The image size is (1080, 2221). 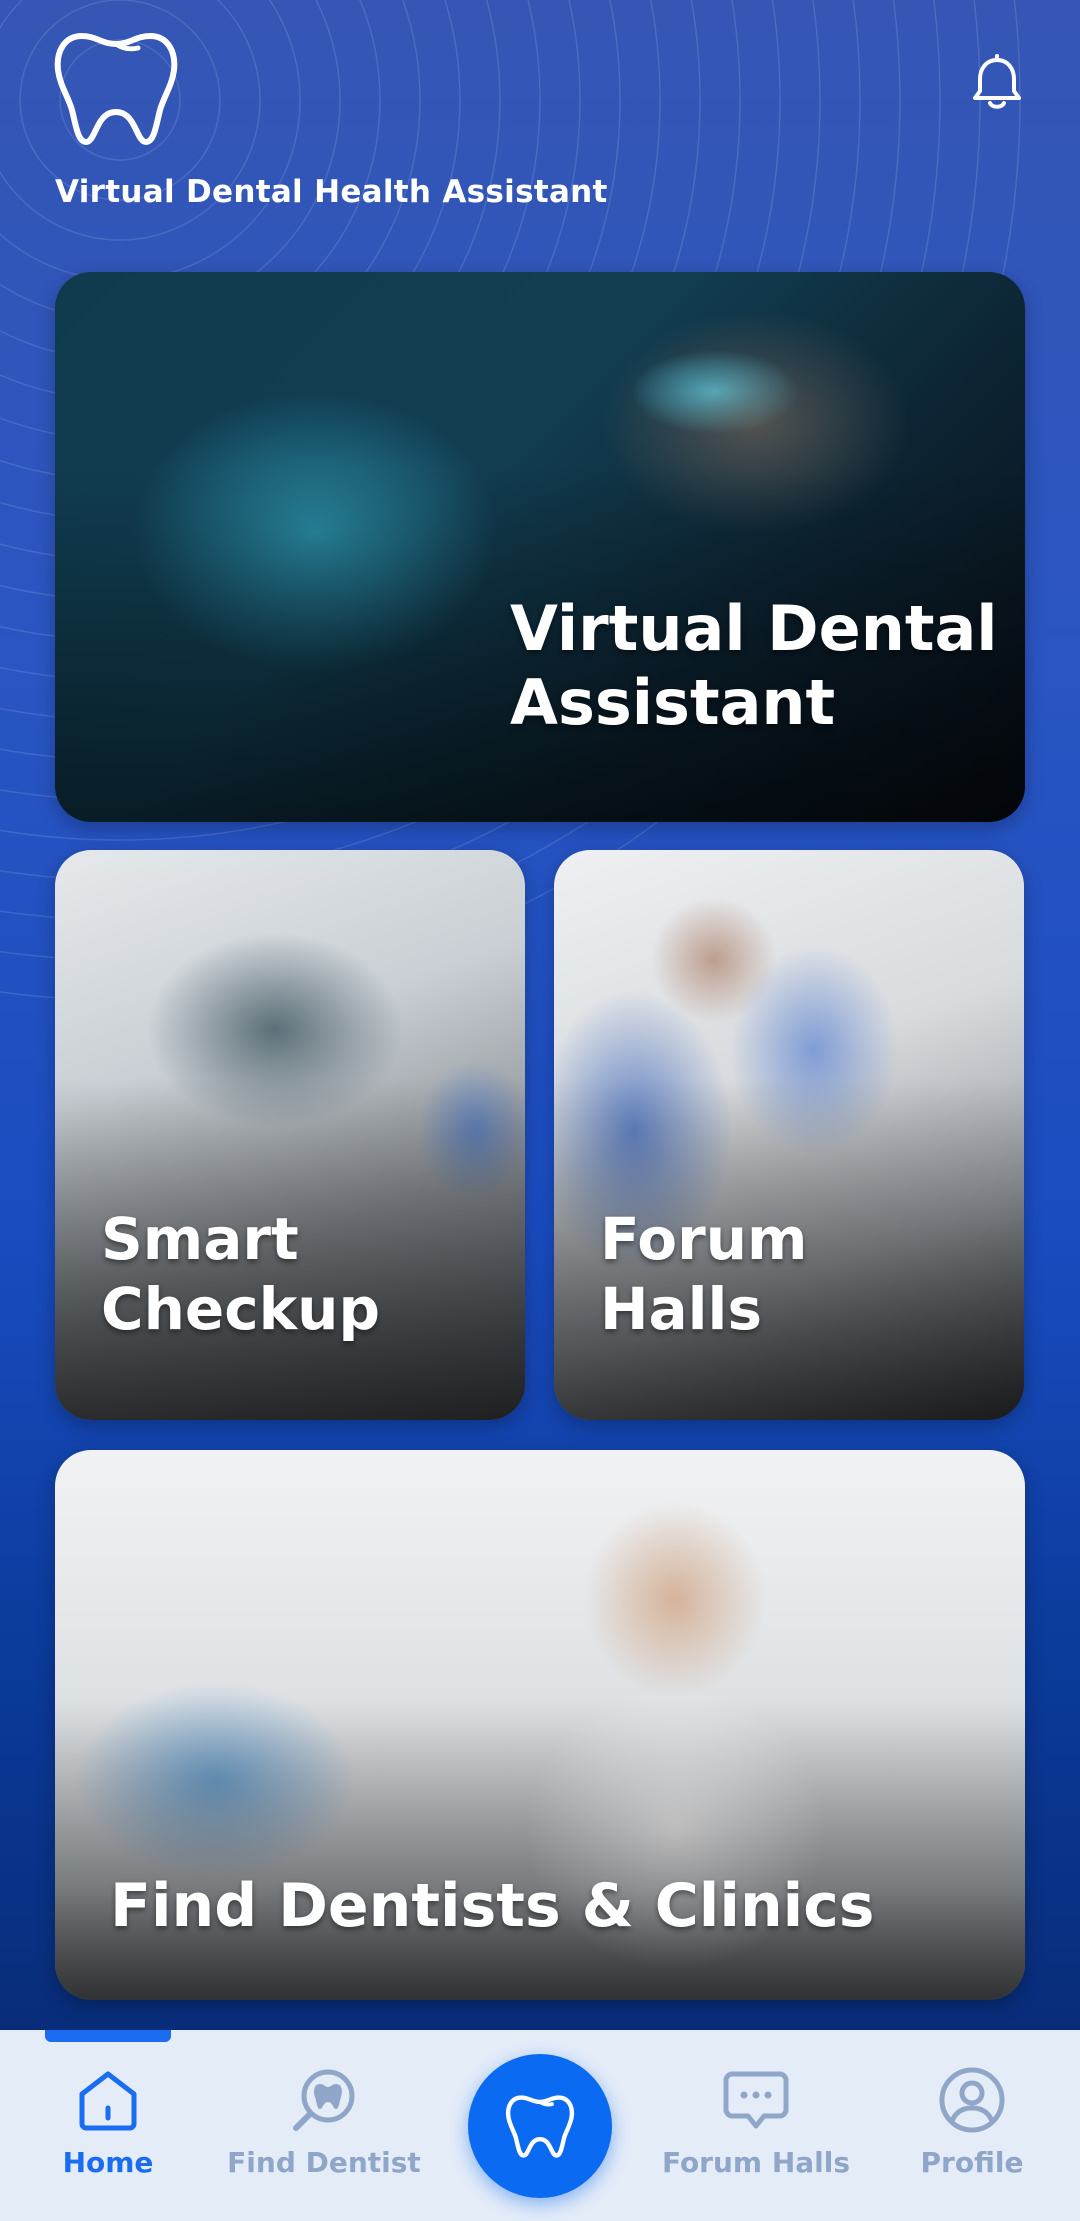 I want to click on tooth-icon, so click(x=540, y=2126).